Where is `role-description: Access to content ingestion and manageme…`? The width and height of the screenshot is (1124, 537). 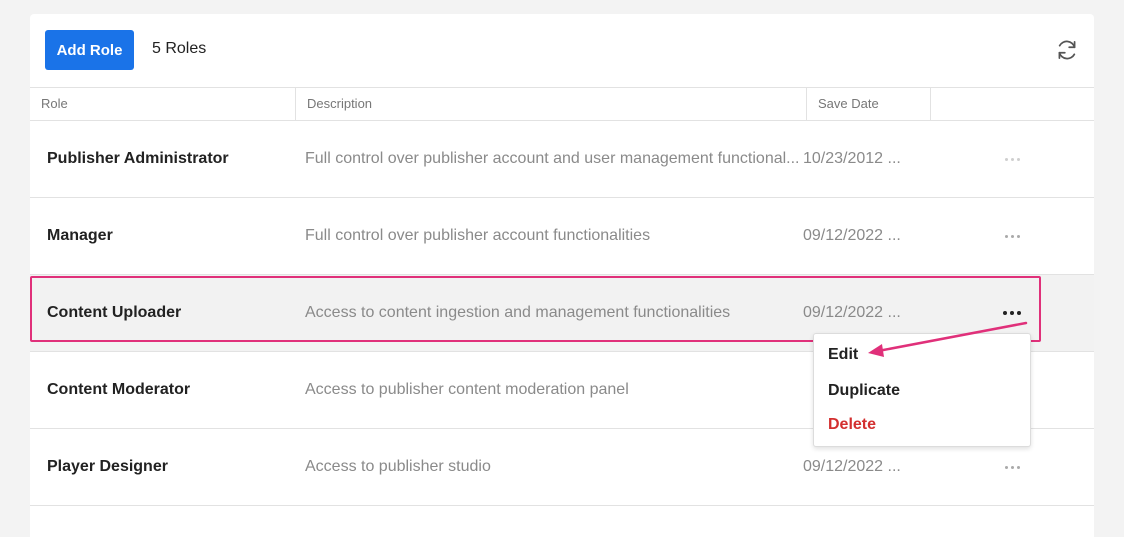
role-description: Access to content ingestion and manageme… is located at coordinates (518, 312).